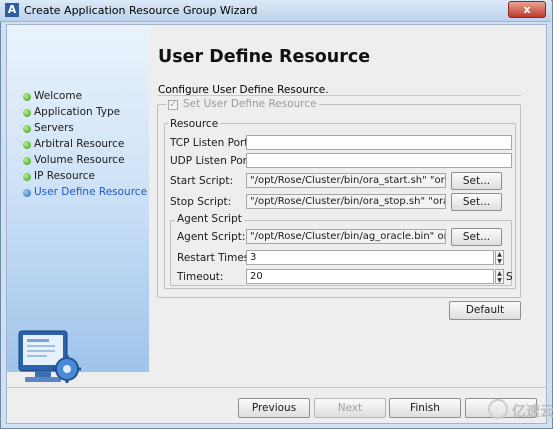 Image resolution: width=553 pixels, height=429 pixels. I want to click on step-label: User Define Resource, so click(91, 192).